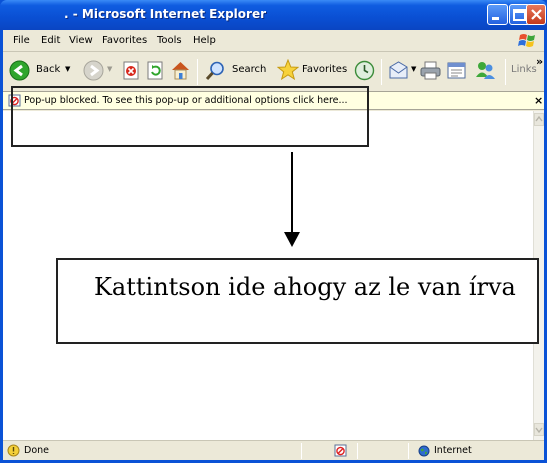 This screenshot has width=547, height=463. I want to click on minimize-icon, so click(495, 18).